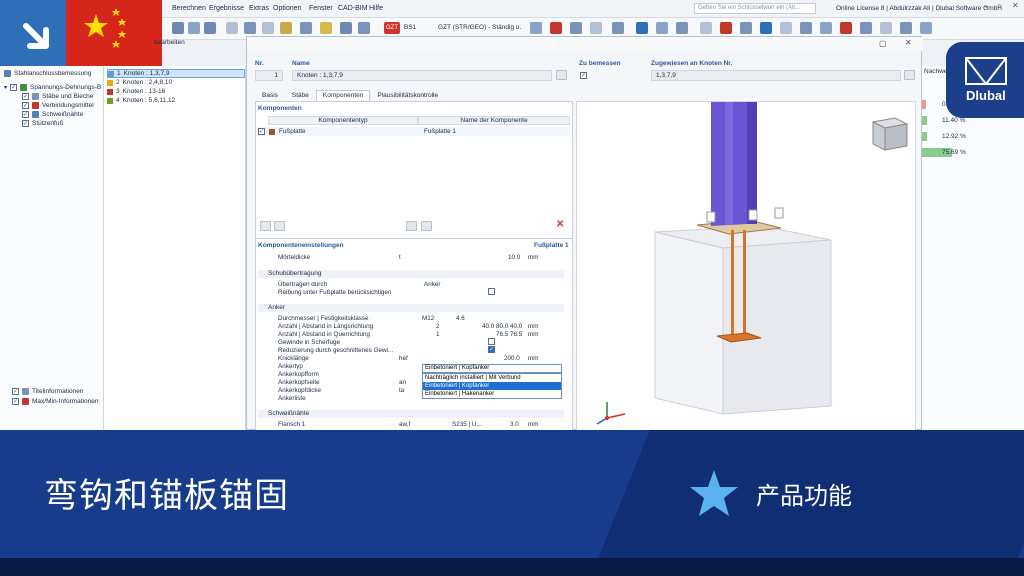  I want to click on checkbox-maxmin: ✓, so click(15, 401).